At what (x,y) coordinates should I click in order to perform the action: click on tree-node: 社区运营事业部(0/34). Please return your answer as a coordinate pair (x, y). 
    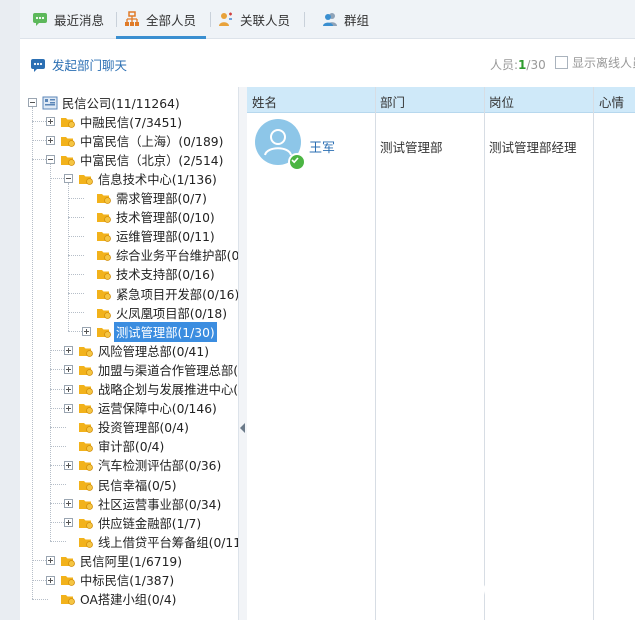
    Looking at the image, I should click on (150, 503).